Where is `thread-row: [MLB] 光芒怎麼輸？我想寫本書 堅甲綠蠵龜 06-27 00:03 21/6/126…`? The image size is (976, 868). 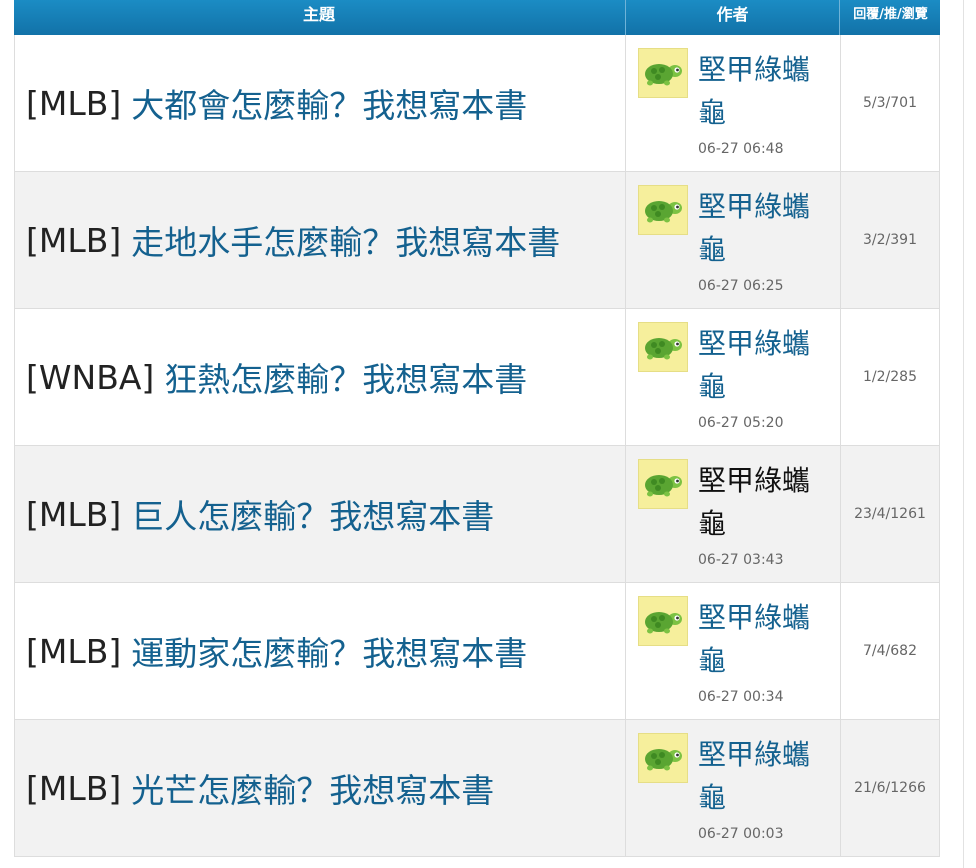 thread-row: [MLB] 光芒怎麼輸？我想寫本書 堅甲綠蠵龜 06-27 00:03 21/6/126… is located at coordinates (477, 788).